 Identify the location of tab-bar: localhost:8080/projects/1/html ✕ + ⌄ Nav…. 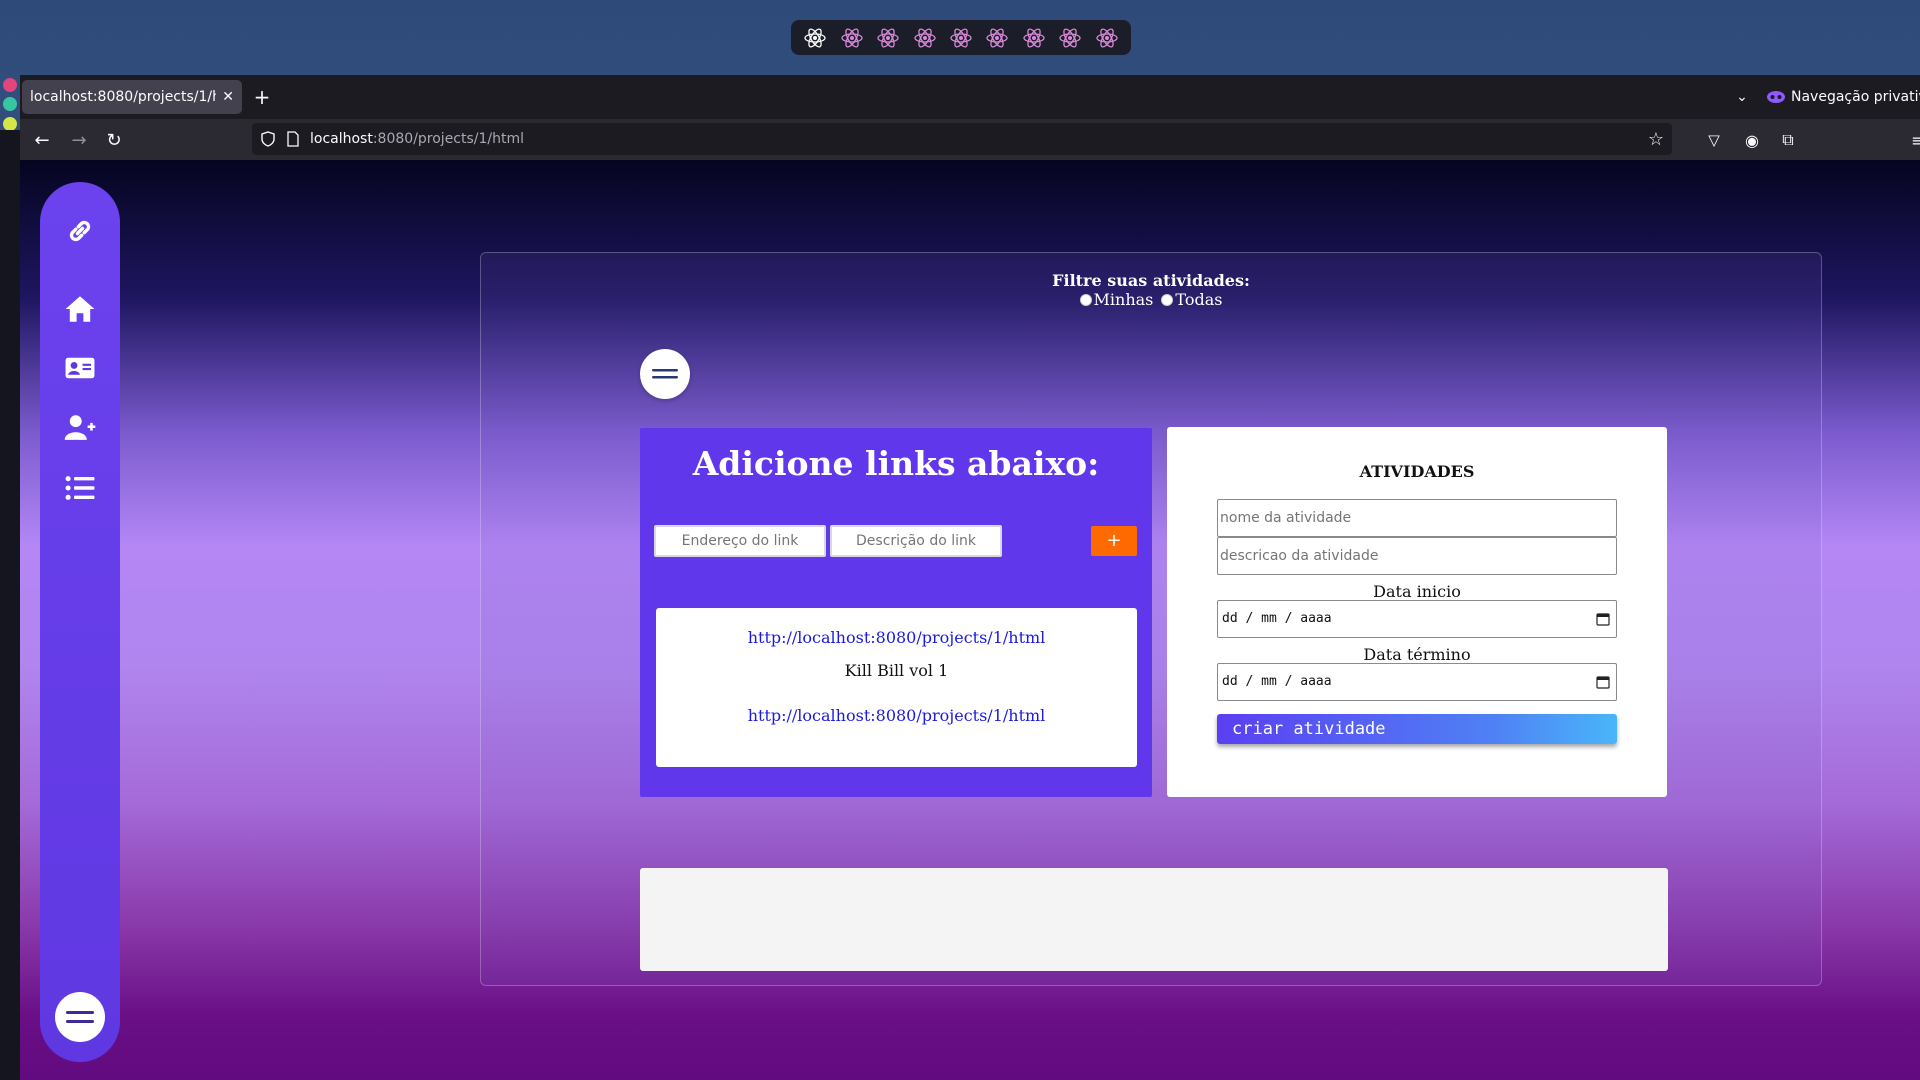
(970, 97).